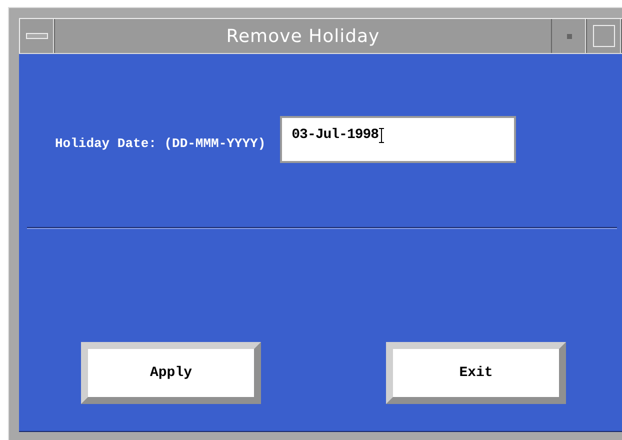  Describe the element at coordinates (604, 36) in the screenshot. I see `square-icon` at that location.